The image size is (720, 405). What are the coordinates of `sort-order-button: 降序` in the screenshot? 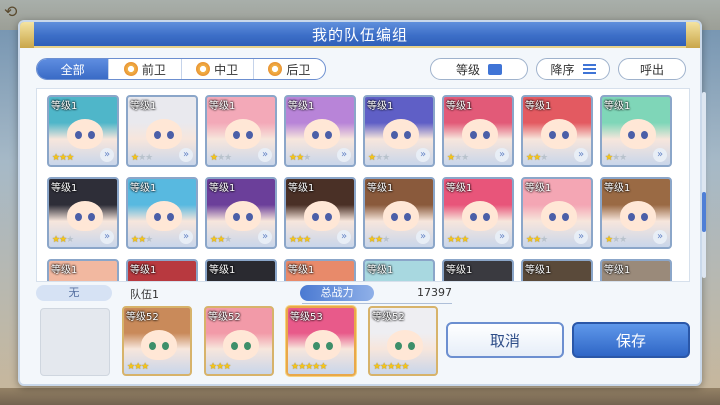 It's located at (573, 69).